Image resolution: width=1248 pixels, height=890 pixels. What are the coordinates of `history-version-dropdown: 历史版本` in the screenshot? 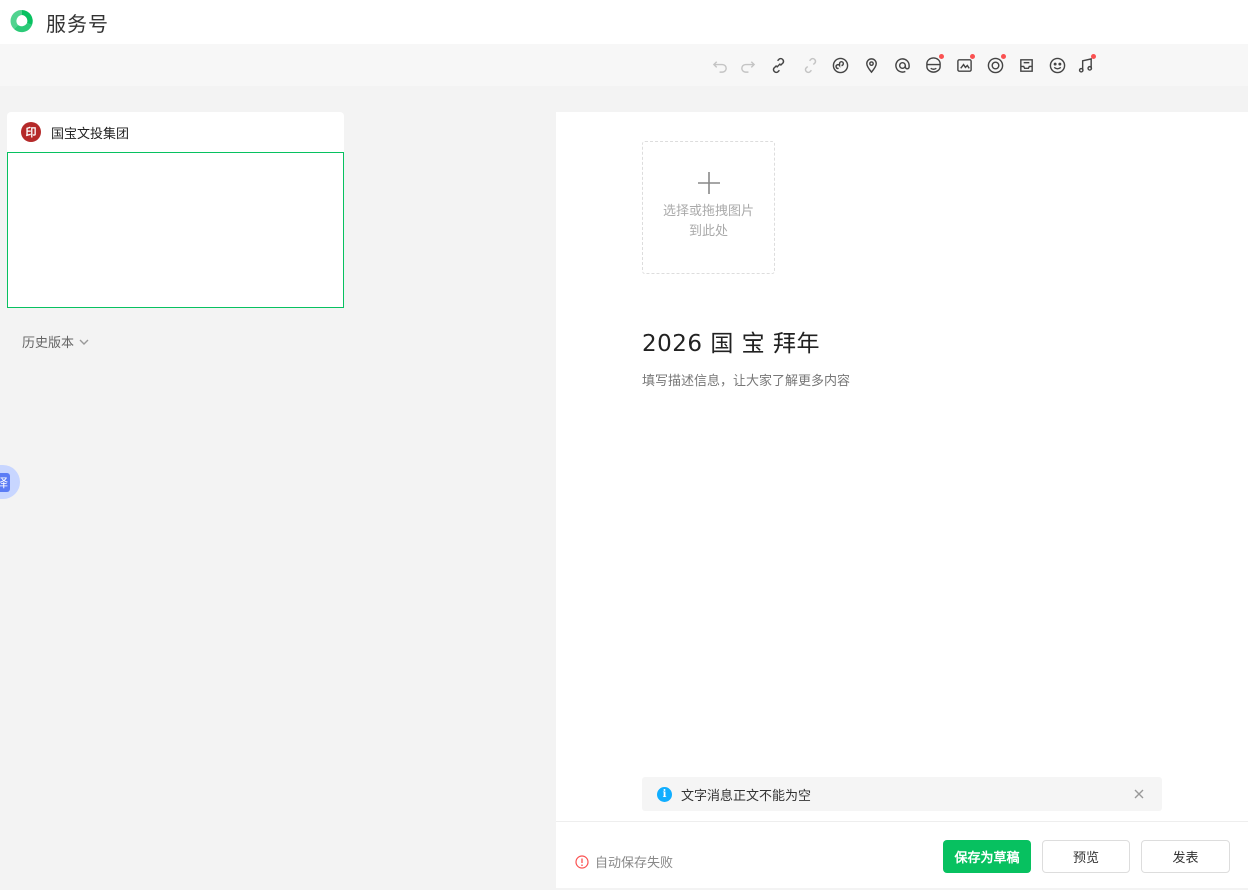 It's located at (56, 341).